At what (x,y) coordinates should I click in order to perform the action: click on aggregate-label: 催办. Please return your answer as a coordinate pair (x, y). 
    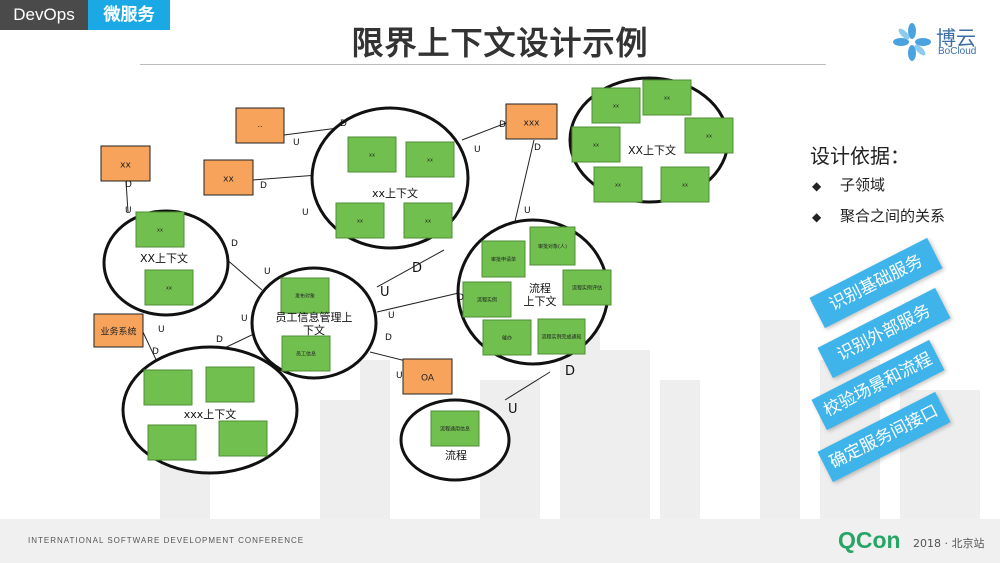
    Looking at the image, I should click on (507, 338).